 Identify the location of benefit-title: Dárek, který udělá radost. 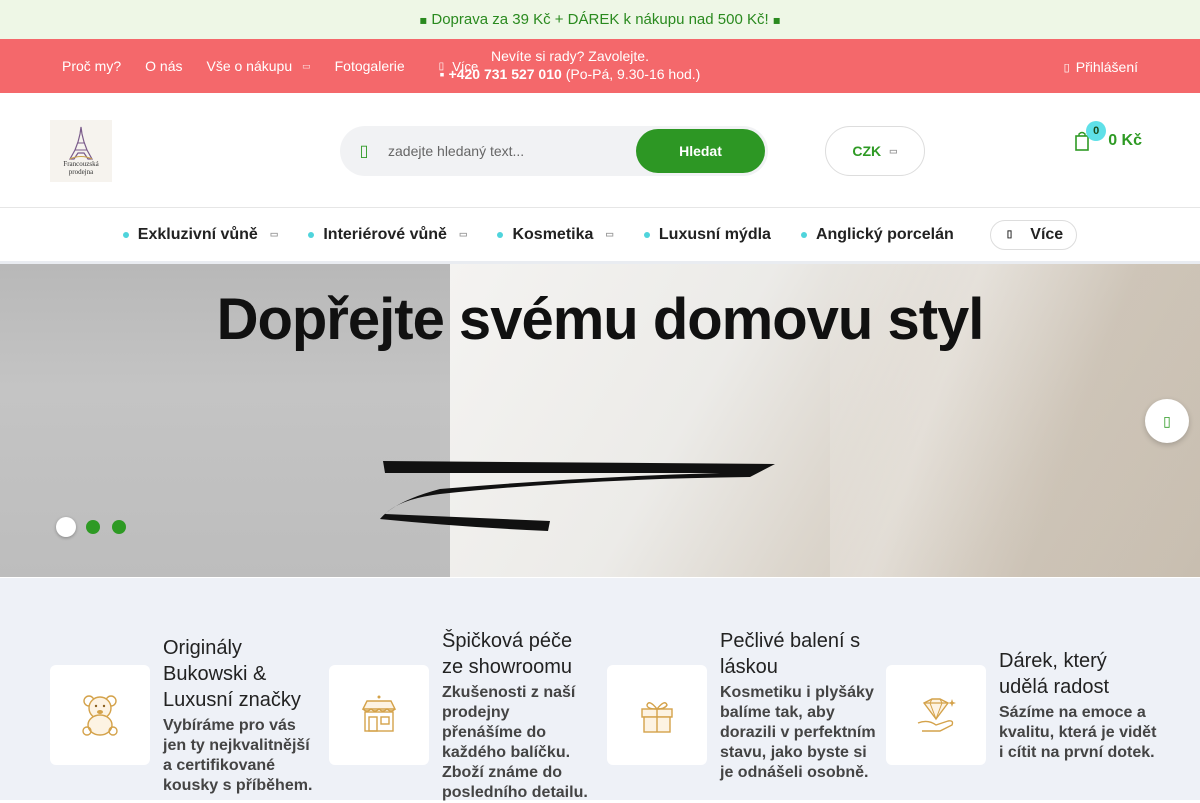
(1054, 674).